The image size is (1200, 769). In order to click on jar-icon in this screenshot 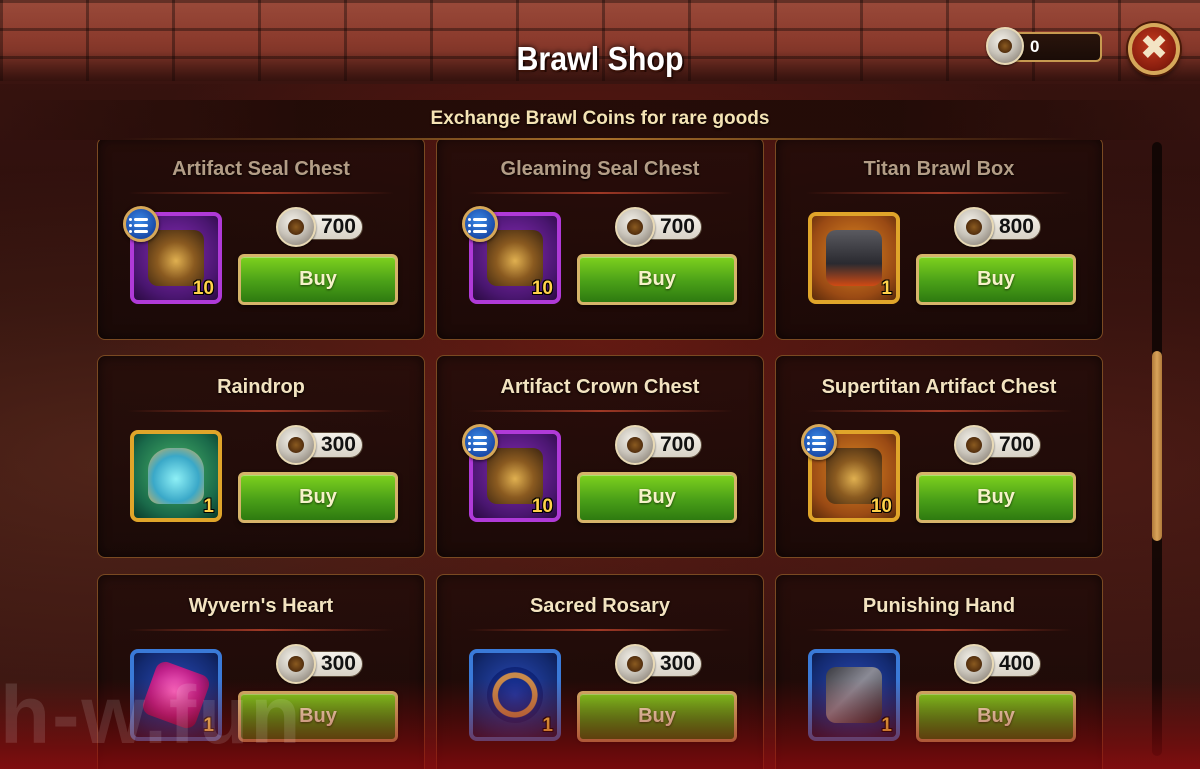, I will do `click(176, 476)`.